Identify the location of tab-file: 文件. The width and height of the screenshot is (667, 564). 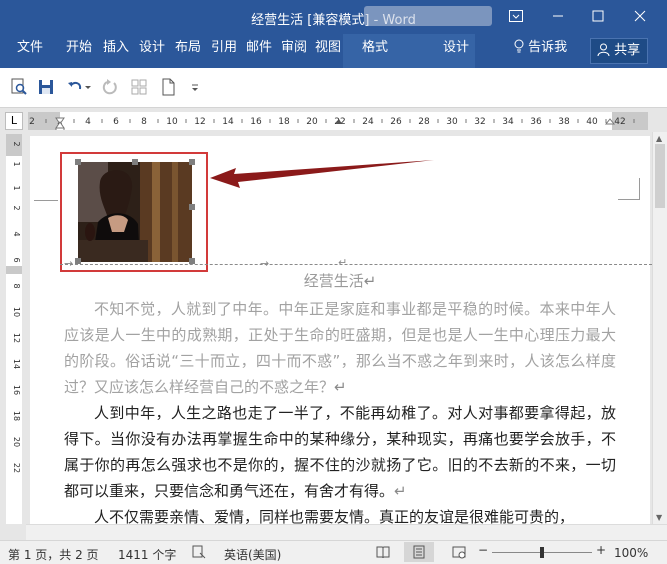
(30, 51).